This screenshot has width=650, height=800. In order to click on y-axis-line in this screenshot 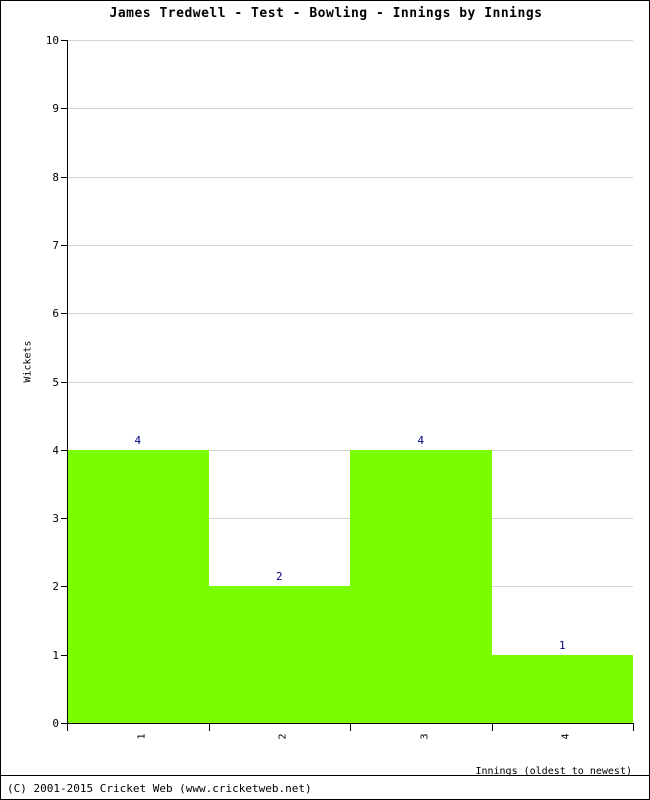, I will do `click(67, 382)`.